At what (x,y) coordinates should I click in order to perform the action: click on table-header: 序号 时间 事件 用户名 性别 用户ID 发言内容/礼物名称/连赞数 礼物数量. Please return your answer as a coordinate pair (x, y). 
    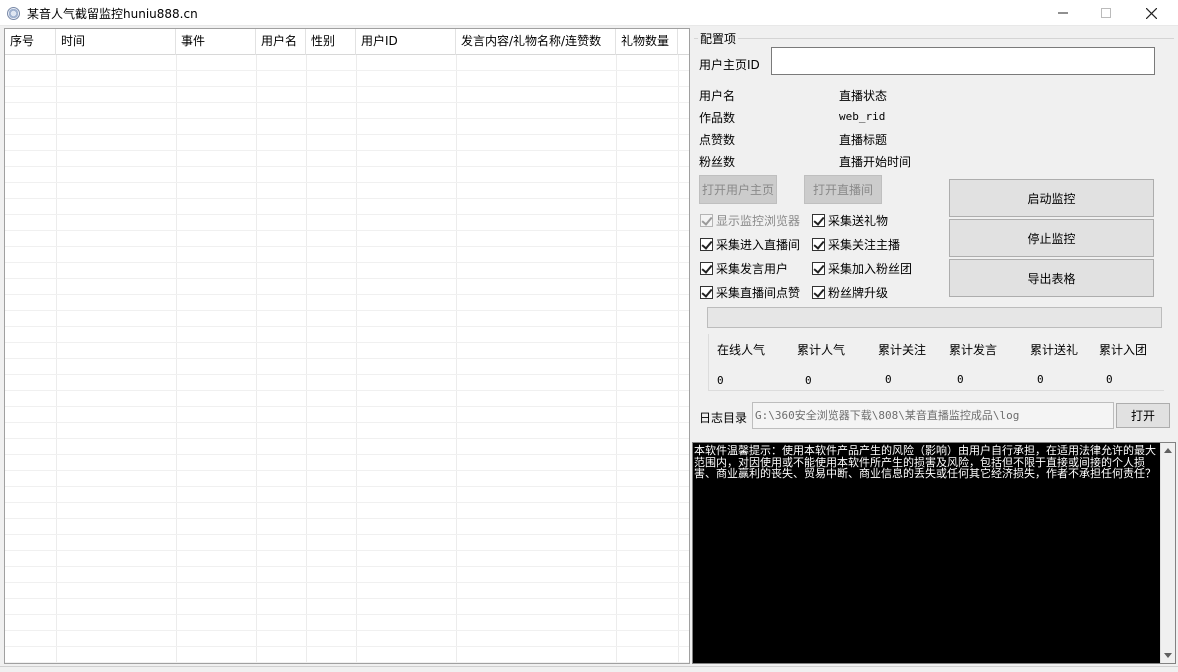
    Looking at the image, I should click on (347, 42).